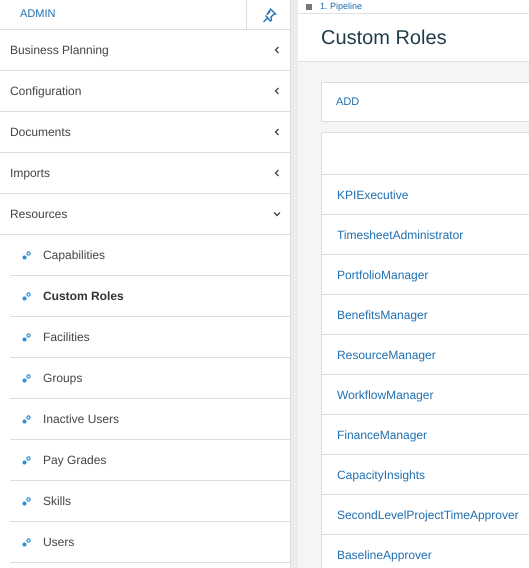 This screenshot has width=529, height=568. I want to click on pin-icon, so click(268, 14).